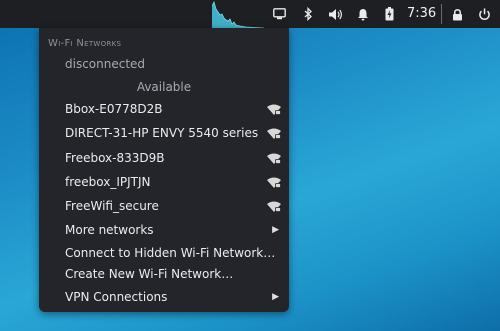 Image resolution: width=500 pixels, height=331 pixels. What do you see at coordinates (164, 87) in the screenshot?
I see `available-label: Available` at bounding box center [164, 87].